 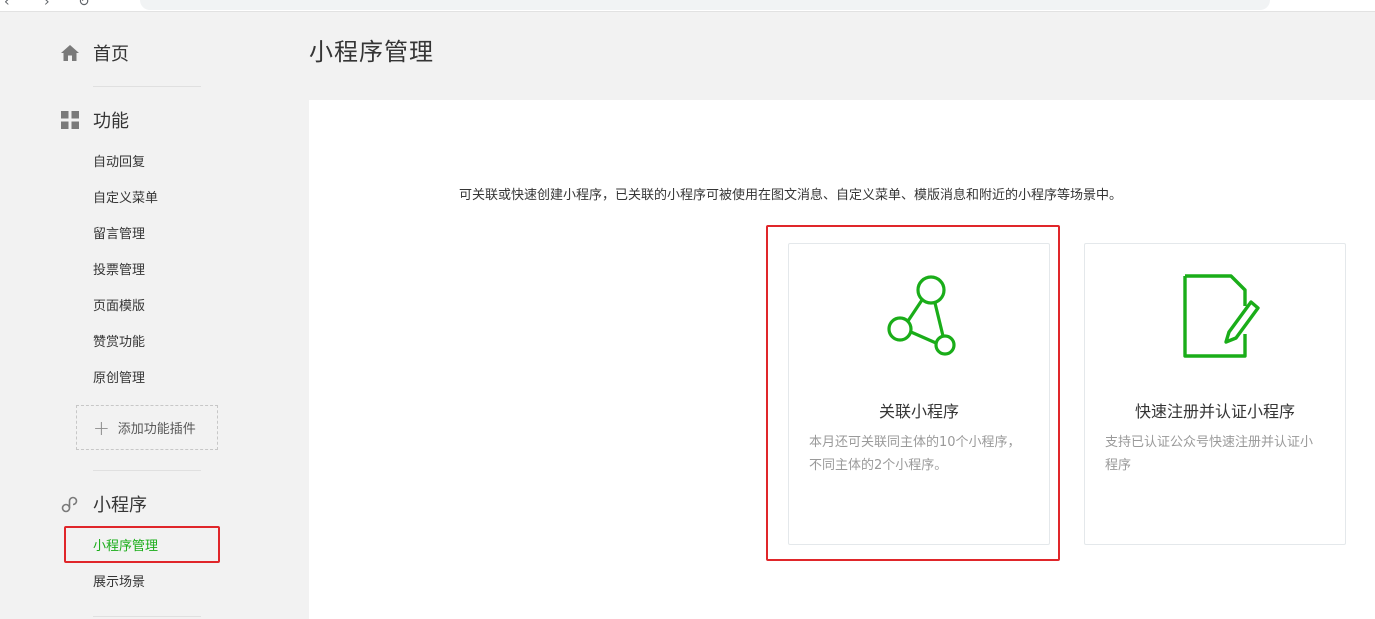 I want to click on sidebar-section-function: 功能, so click(x=94, y=120).